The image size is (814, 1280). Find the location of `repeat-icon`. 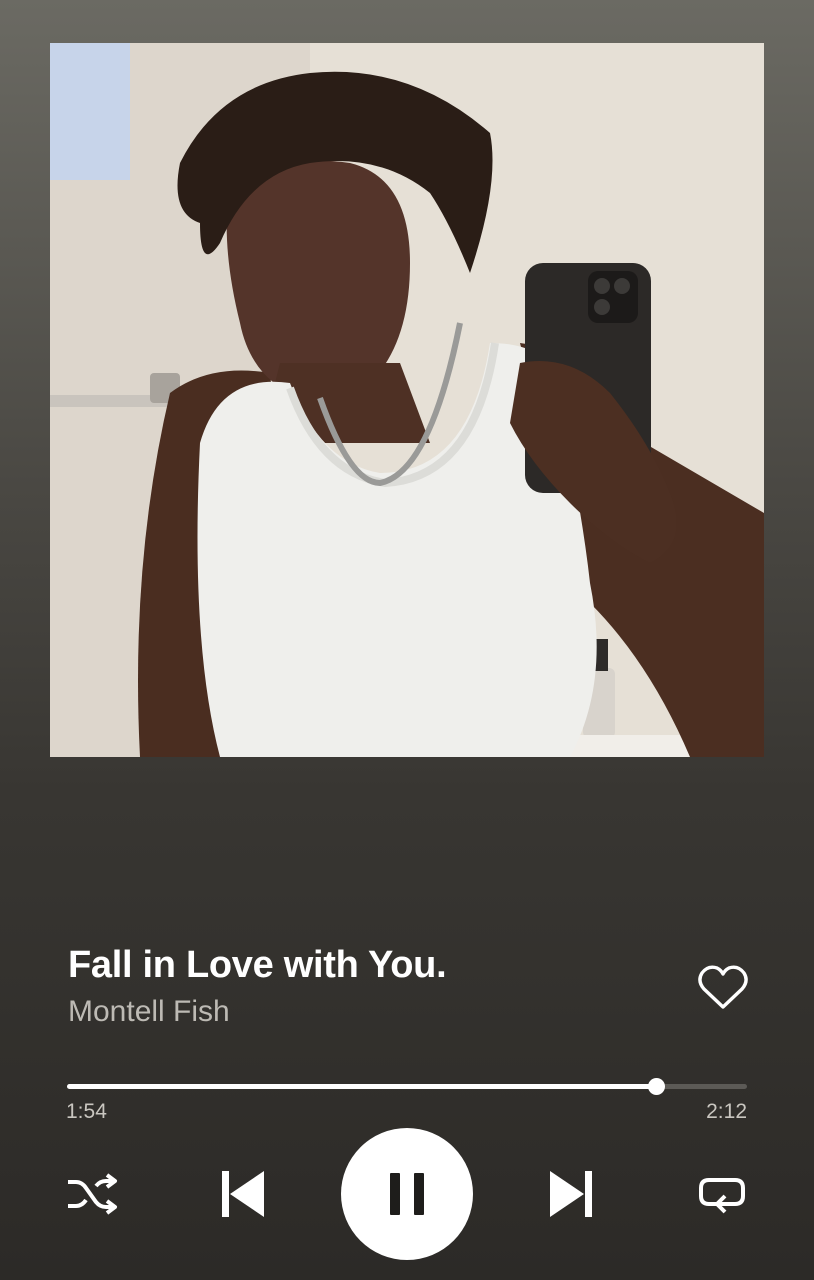

repeat-icon is located at coordinates (722, 1196).